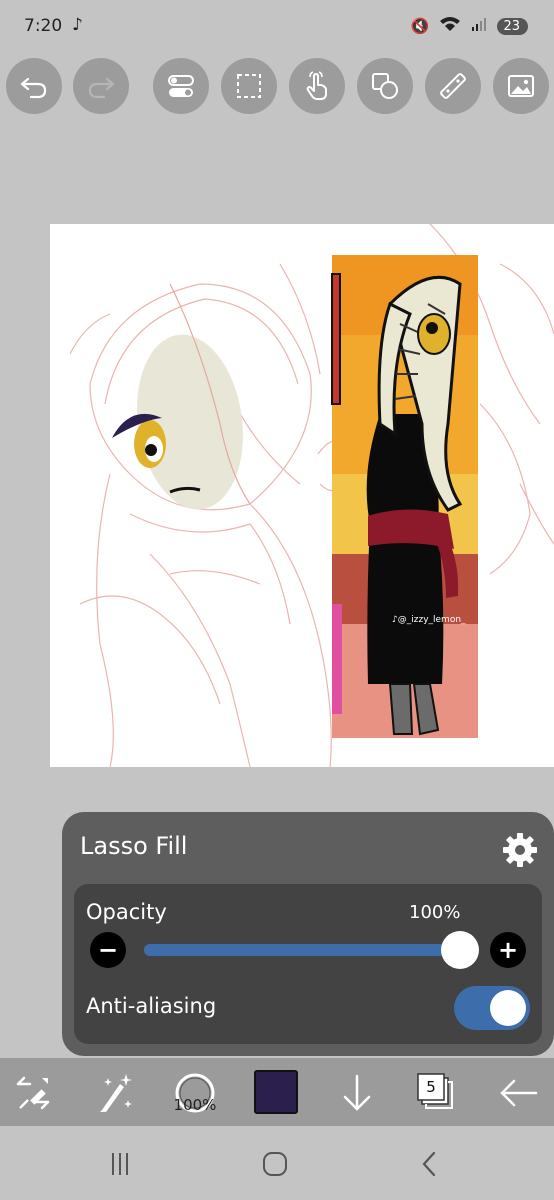  What do you see at coordinates (116, 1093) in the screenshot?
I see `magic-brush-icon` at bounding box center [116, 1093].